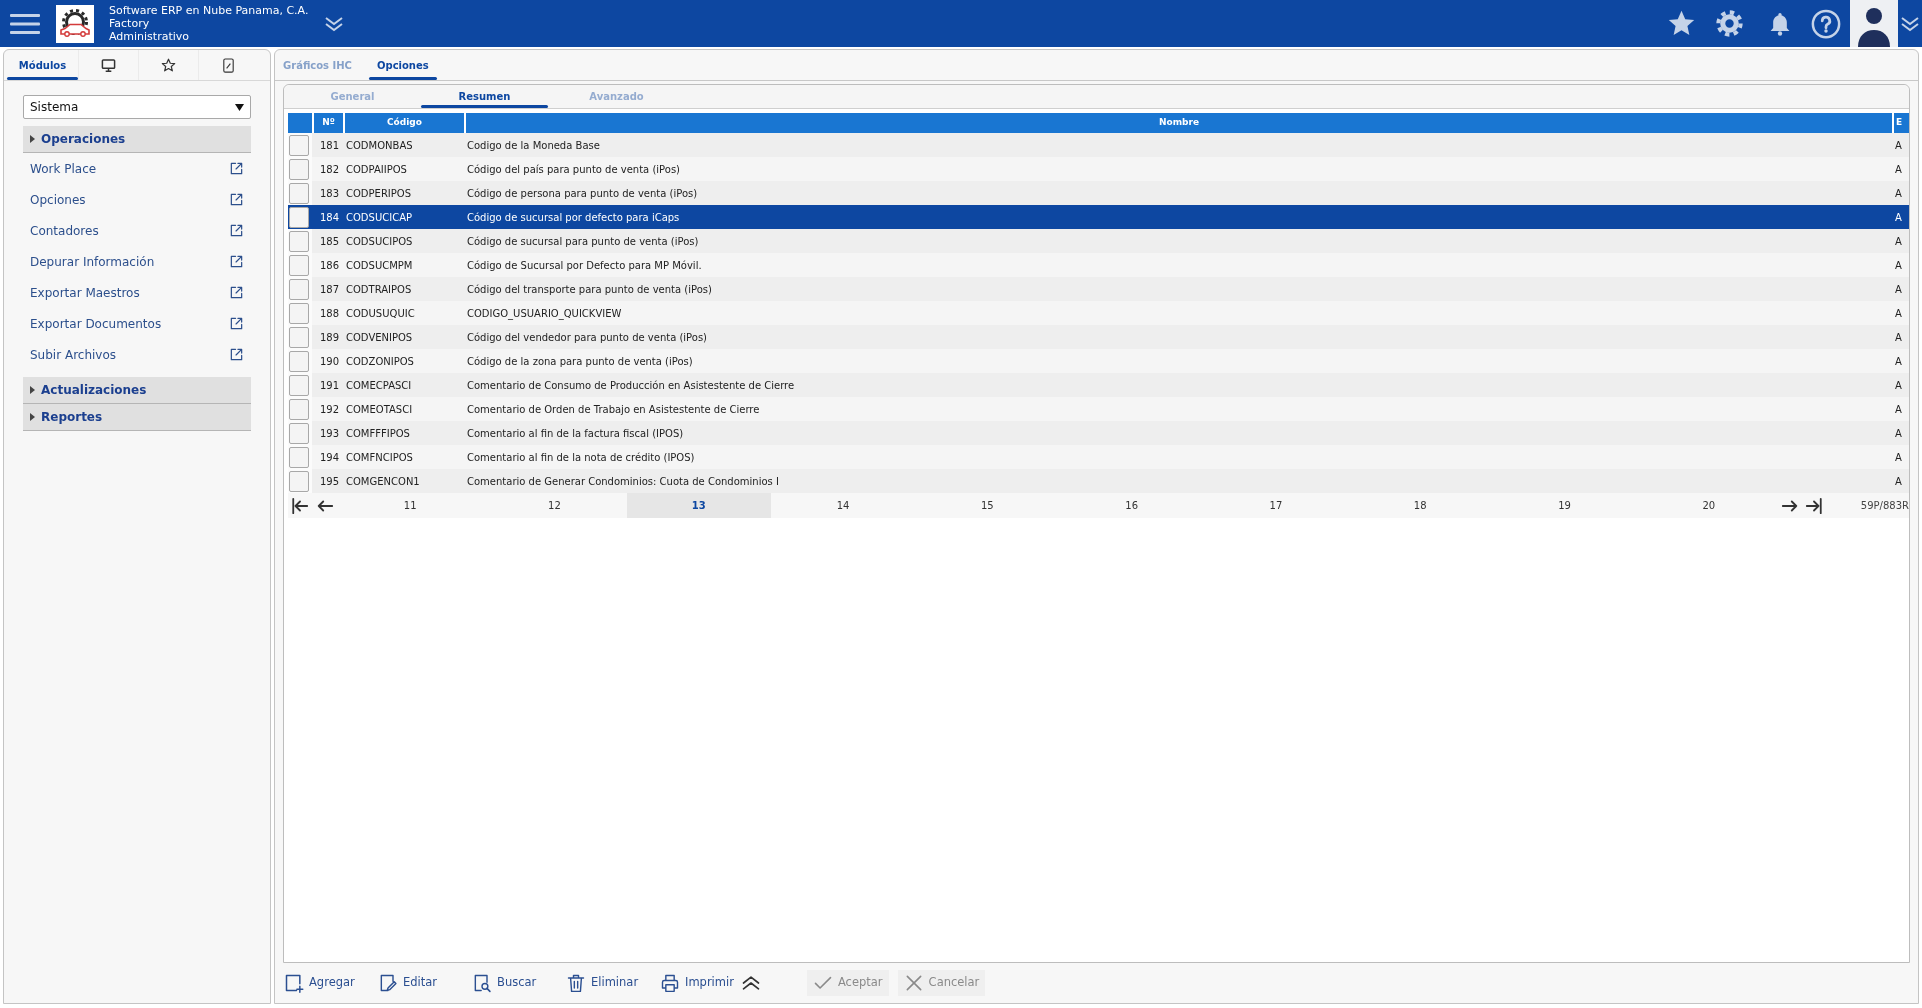  What do you see at coordinates (670, 983) in the screenshot?
I see `printer-icon` at bounding box center [670, 983].